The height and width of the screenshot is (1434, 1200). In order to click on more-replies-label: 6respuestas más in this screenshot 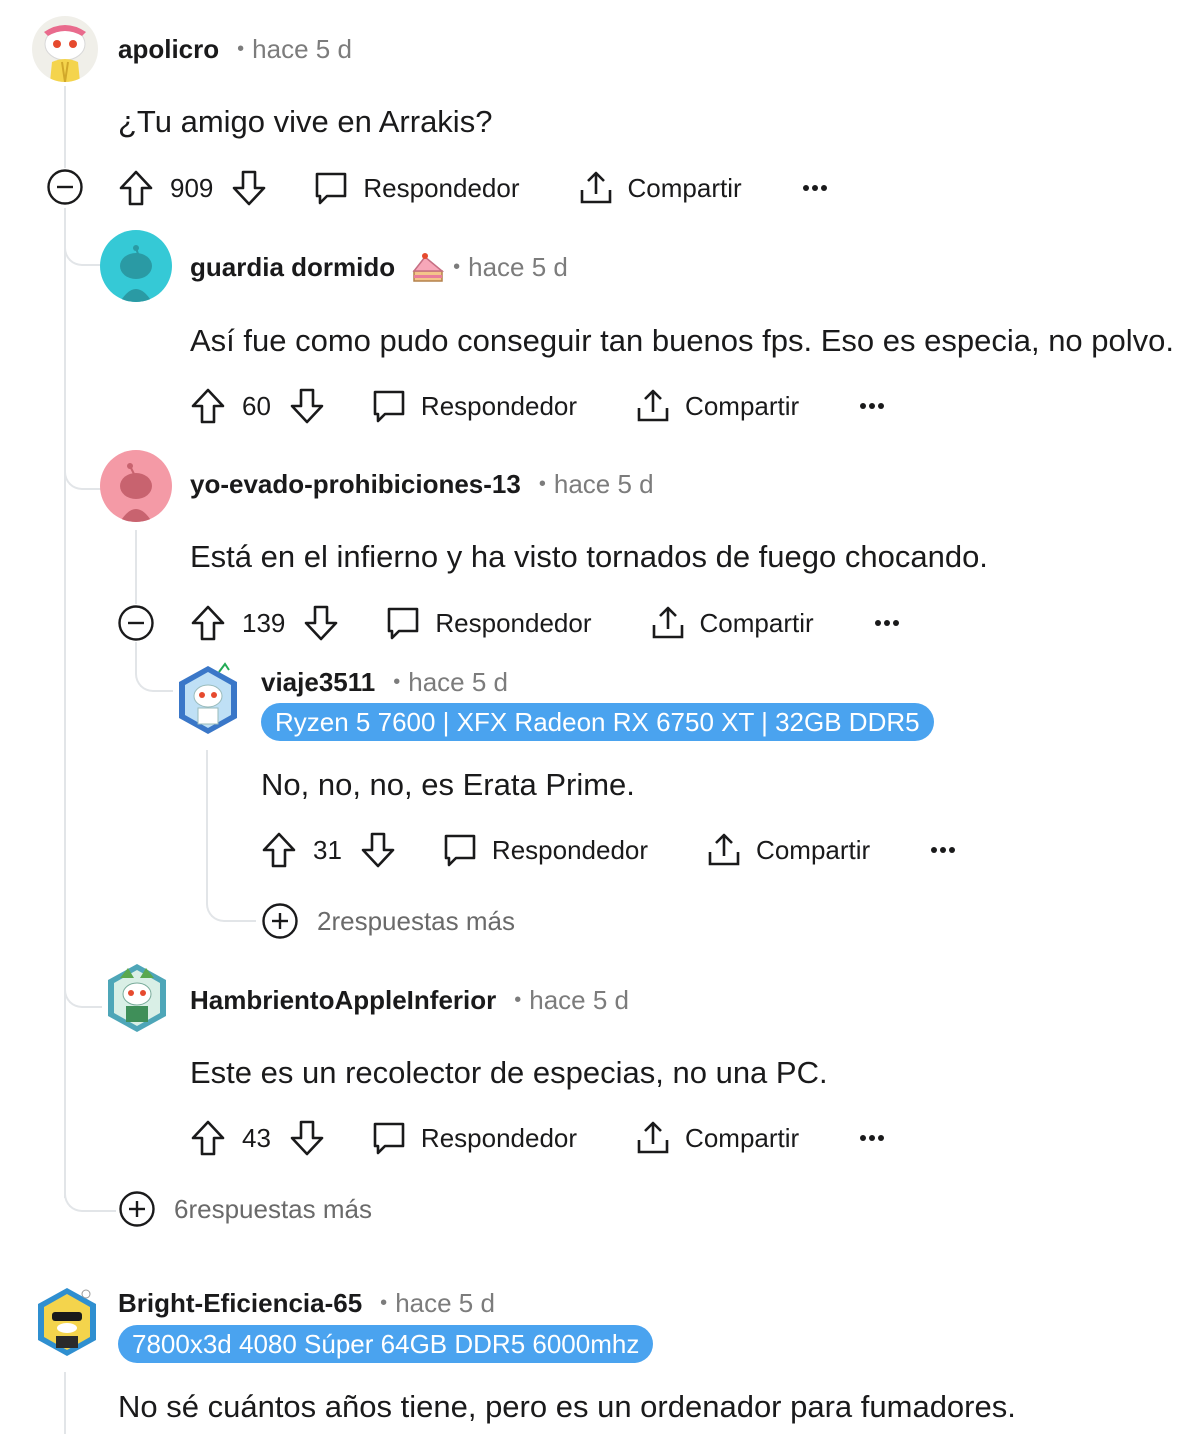, I will do `click(273, 1208)`.